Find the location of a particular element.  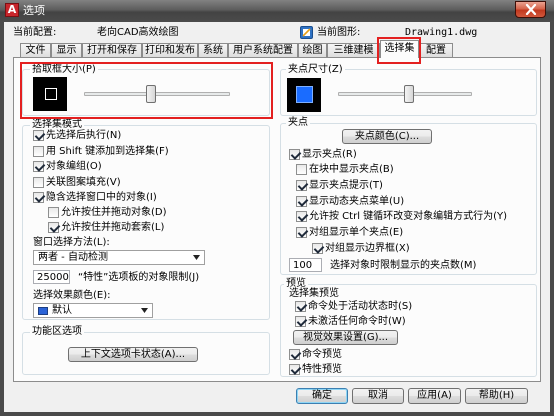

show-grips-checkbox is located at coordinates (294, 154).